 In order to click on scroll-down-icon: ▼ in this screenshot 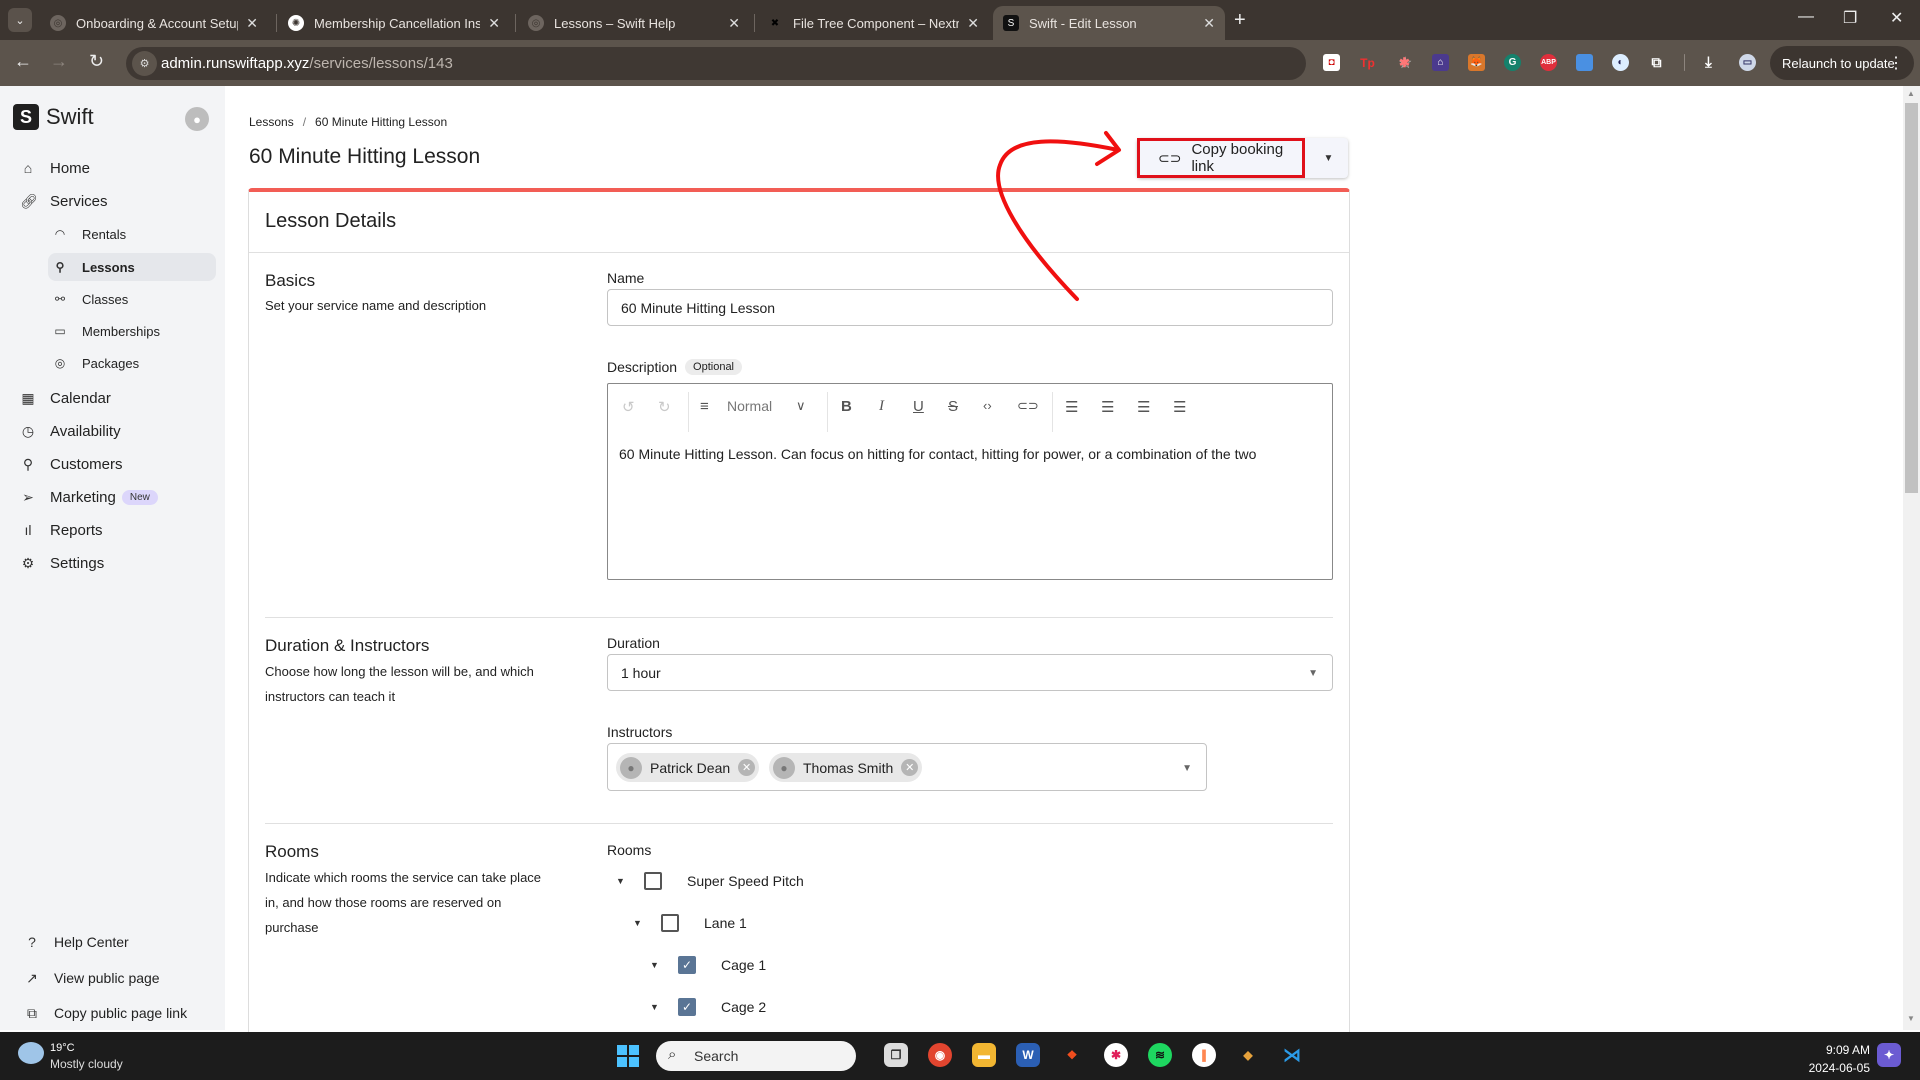, I will do `click(1911, 1018)`.